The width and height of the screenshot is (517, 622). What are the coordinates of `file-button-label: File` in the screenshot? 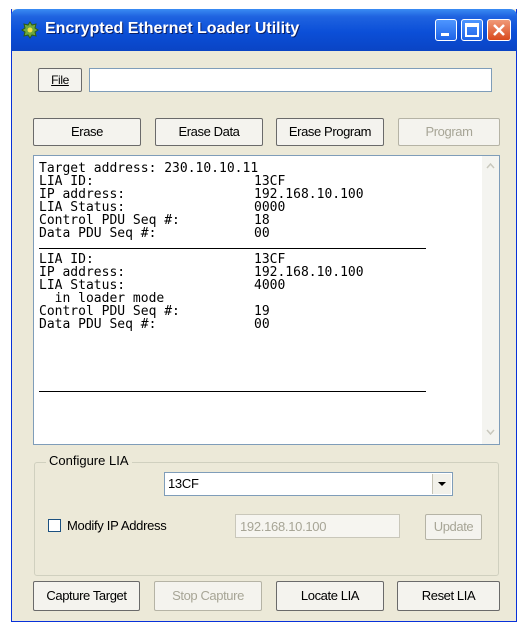 It's located at (60, 80).